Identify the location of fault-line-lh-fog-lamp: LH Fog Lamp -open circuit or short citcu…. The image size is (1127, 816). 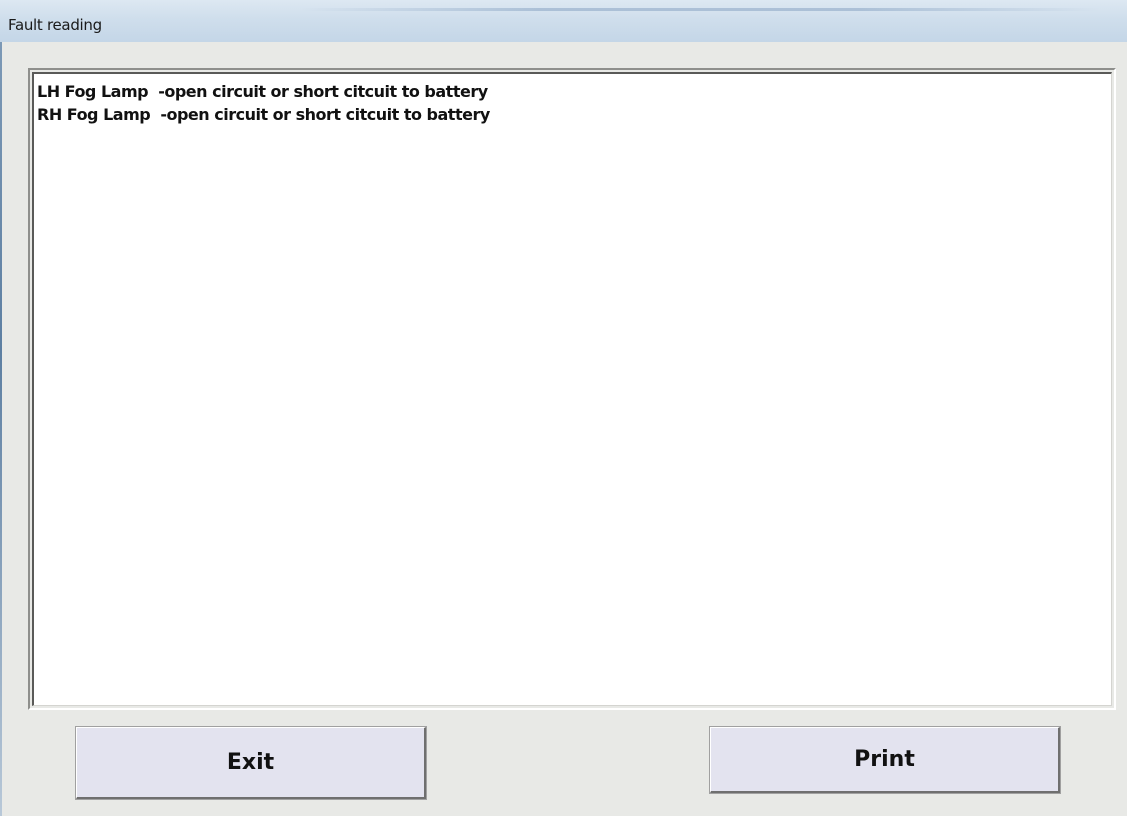
(262, 91).